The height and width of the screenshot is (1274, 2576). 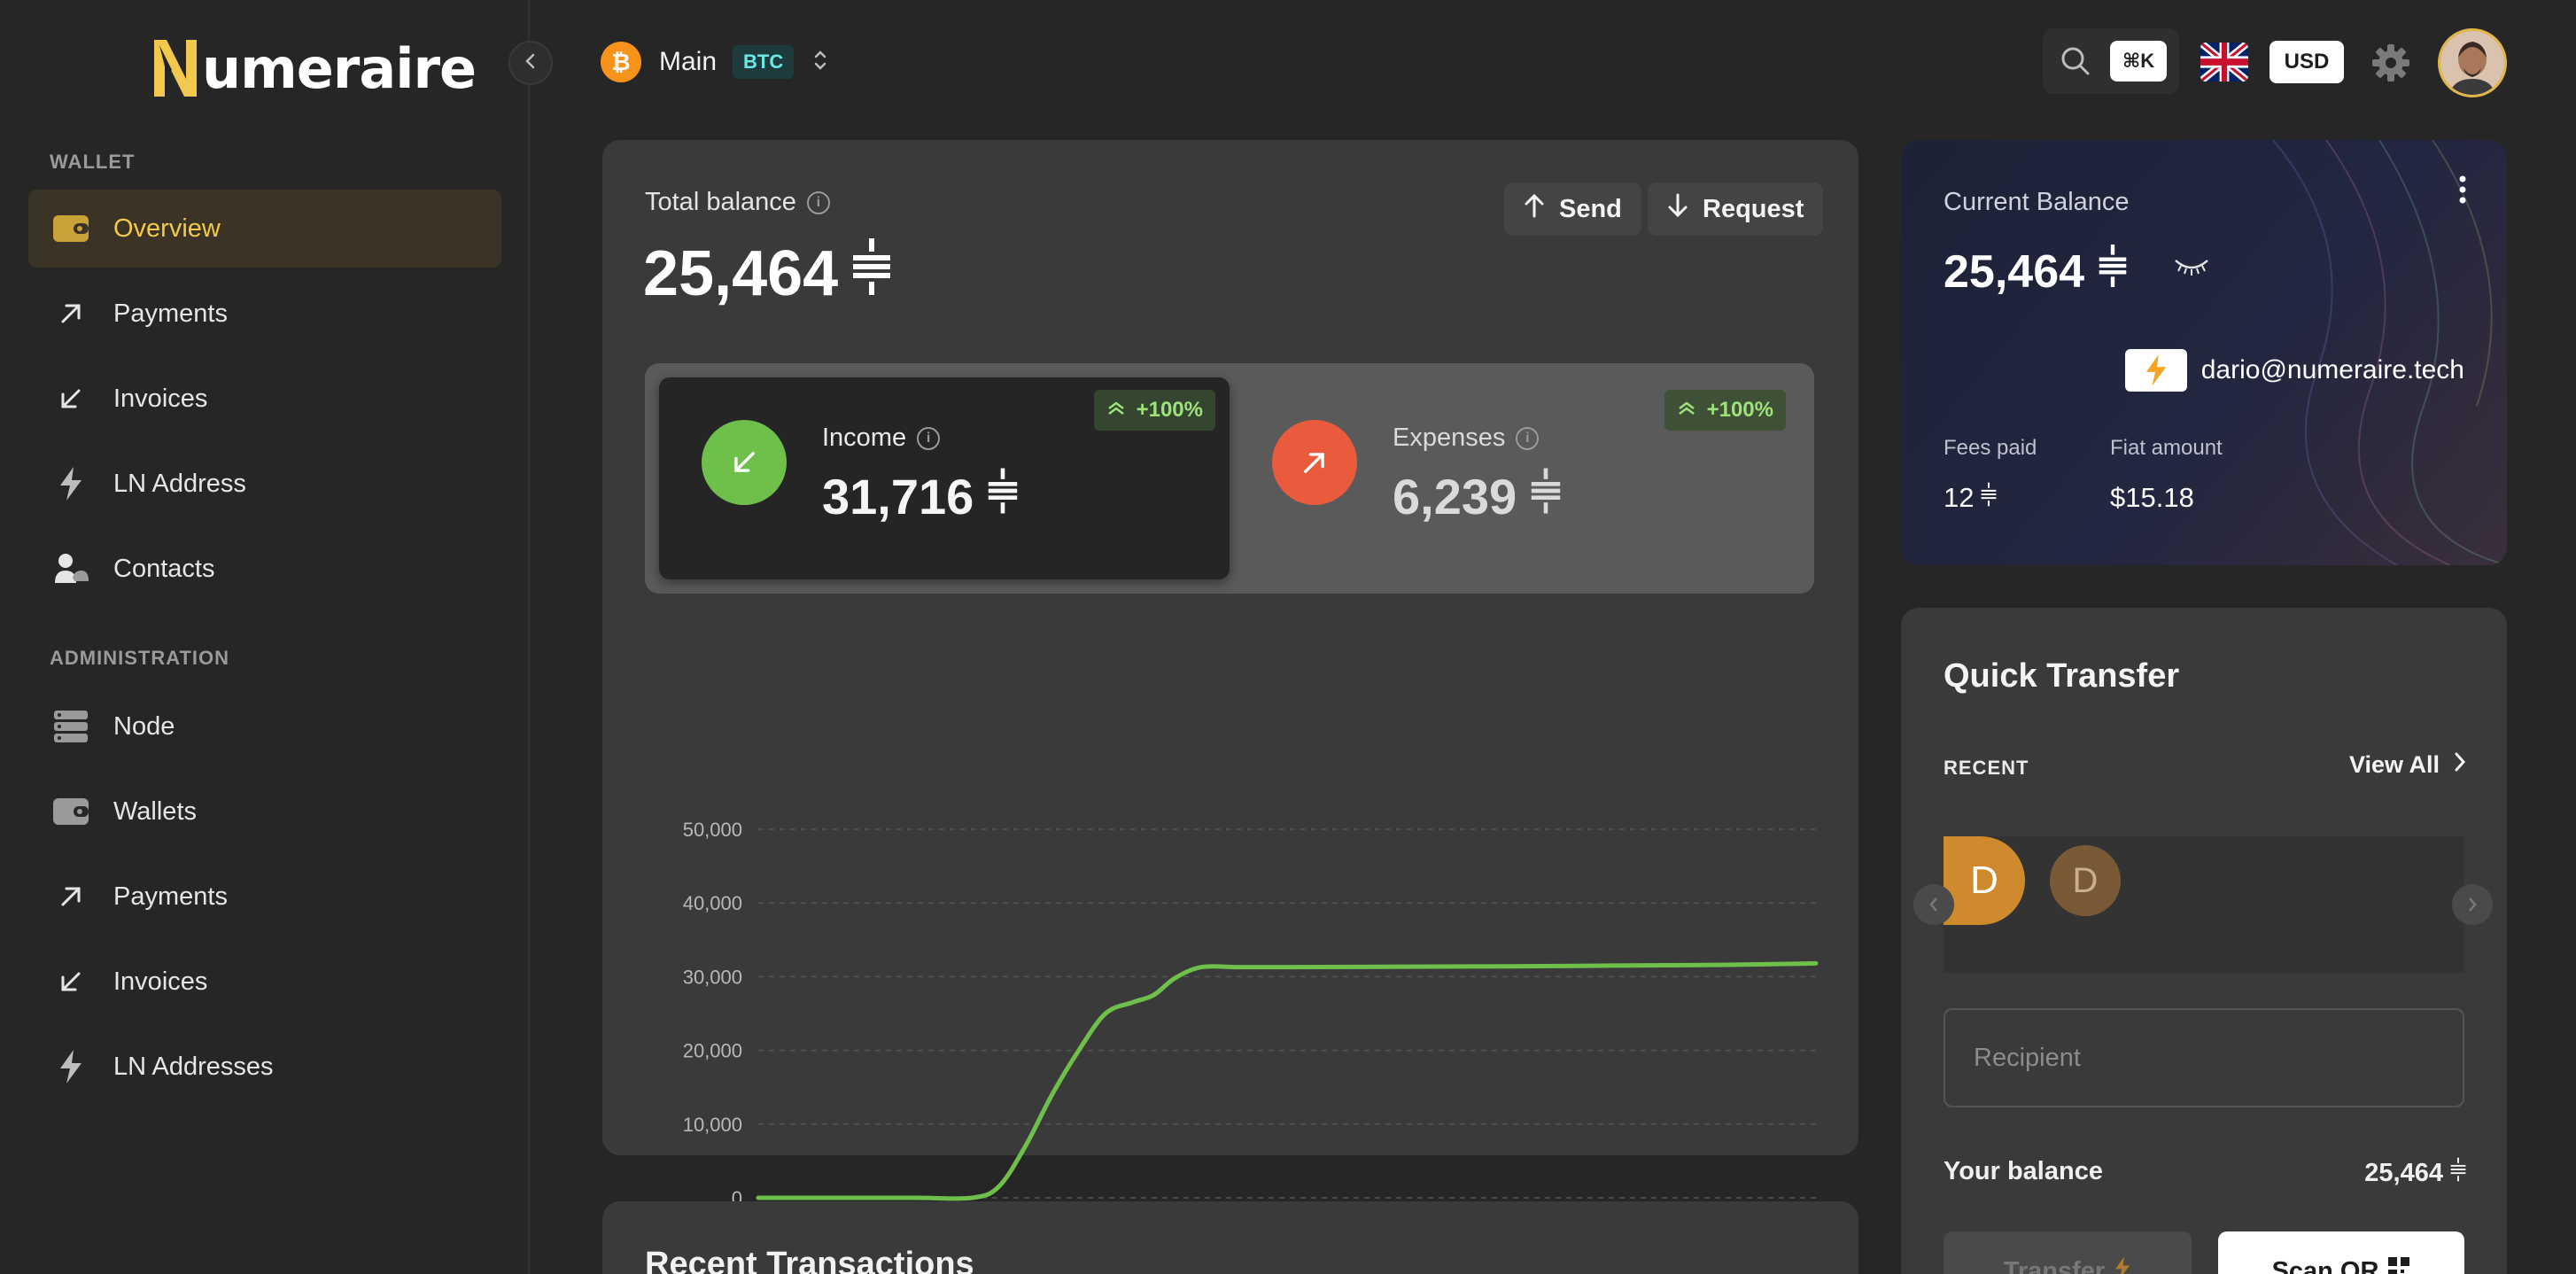 I want to click on more-options-icon, so click(x=2462, y=189).